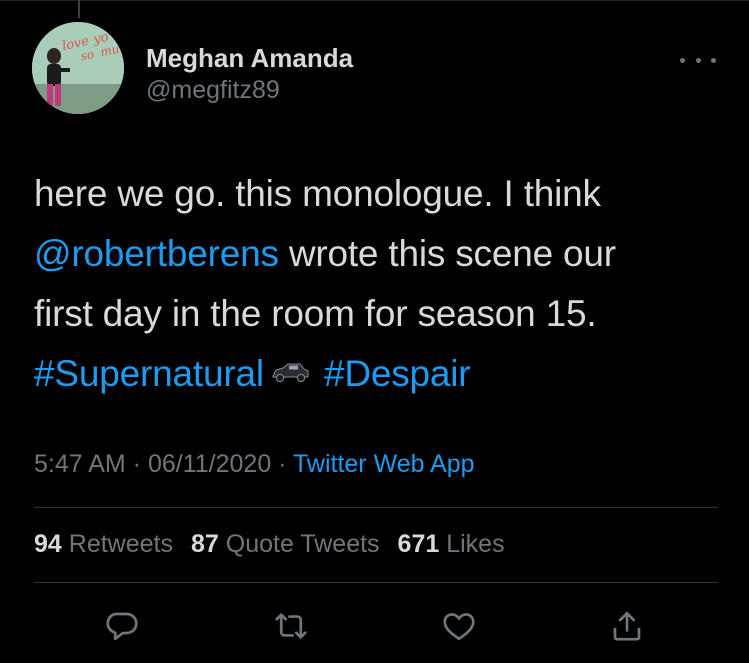 The image size is (749, 663). I want to click on avatar-photo: love yo so mu, so click(78, 68).